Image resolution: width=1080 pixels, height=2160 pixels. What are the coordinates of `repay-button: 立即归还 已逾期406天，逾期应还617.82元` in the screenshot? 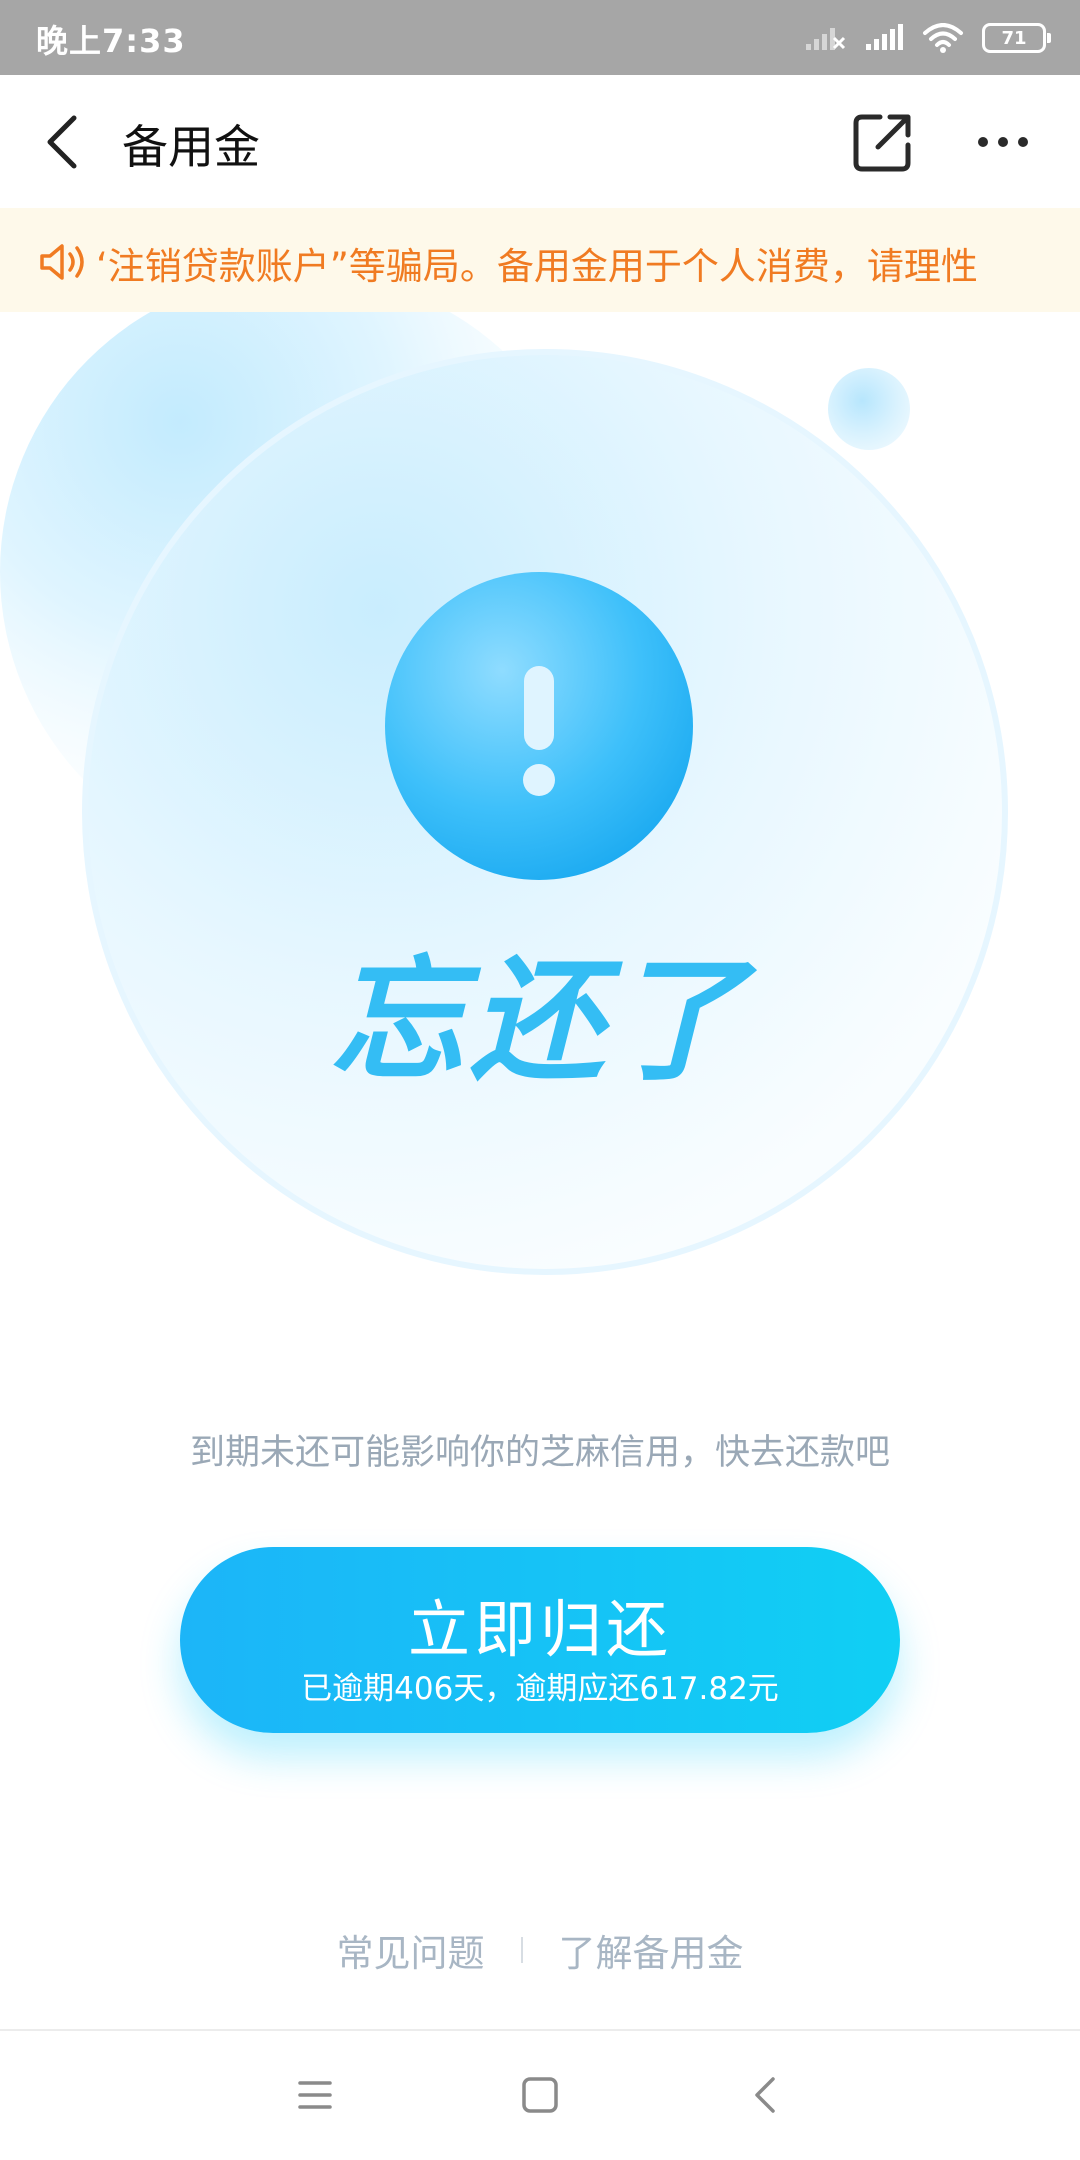 It's located at (540, 1640).